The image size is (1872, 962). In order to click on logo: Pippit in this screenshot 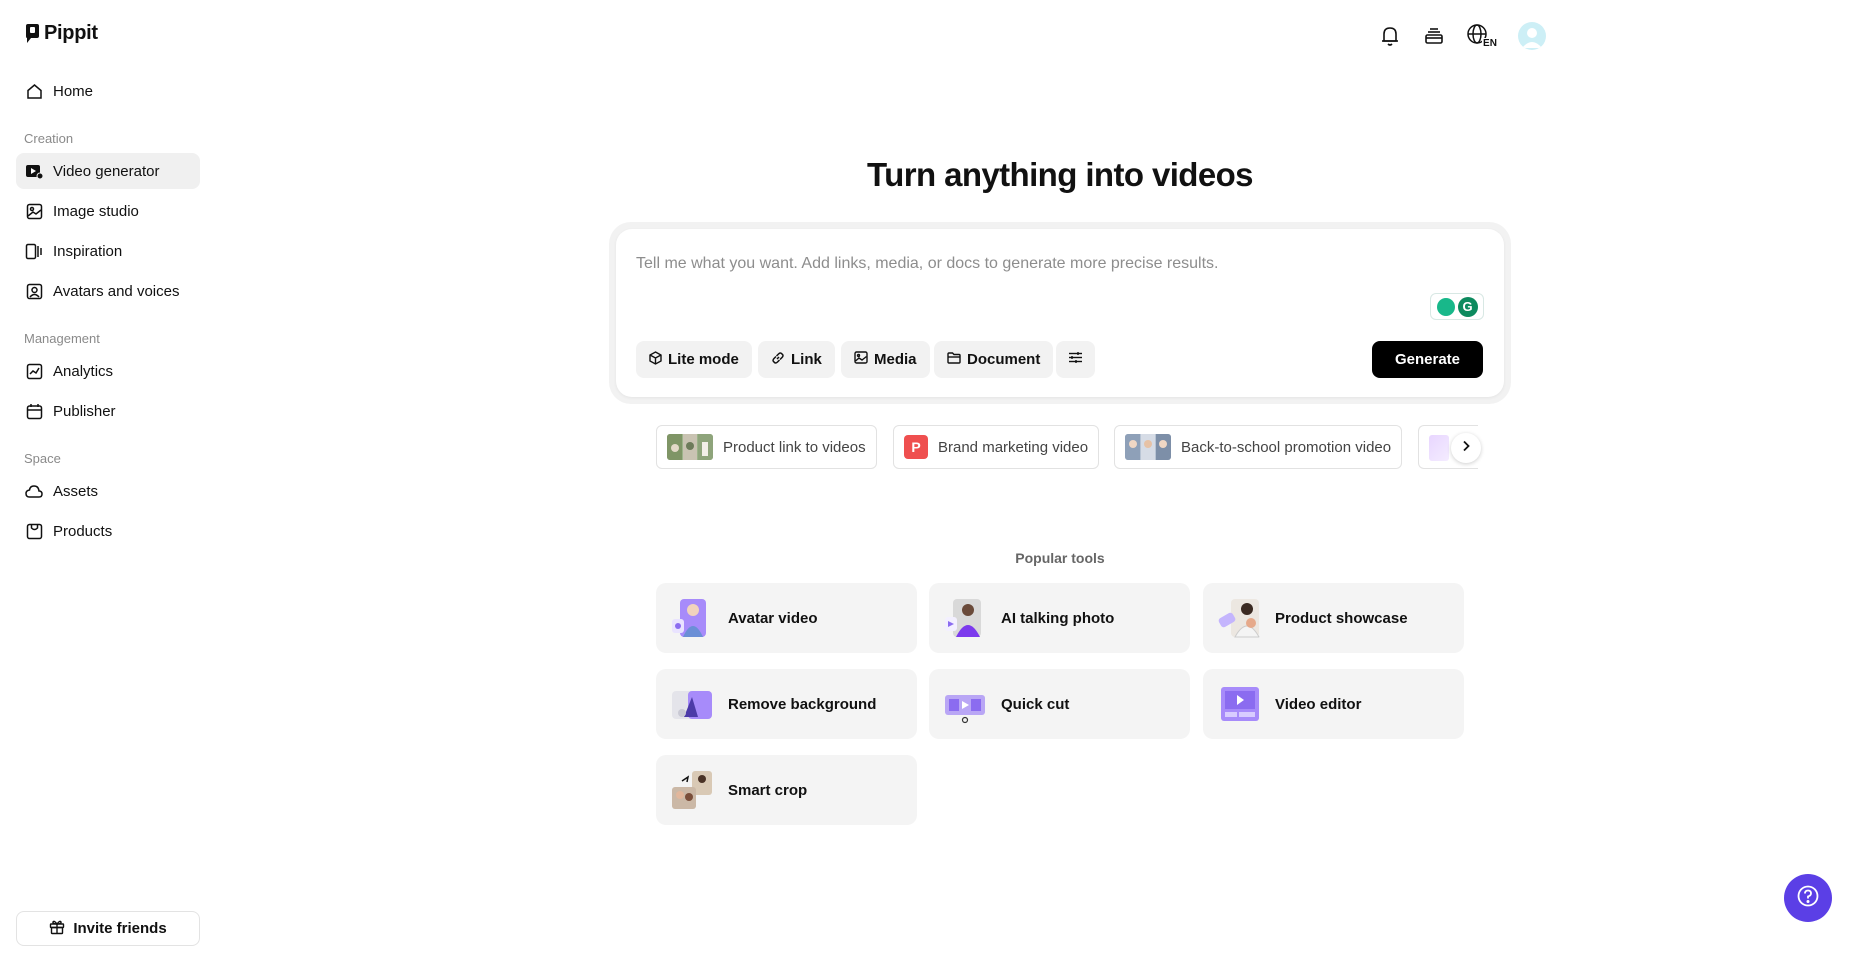, I will do `click(61, 33)`.